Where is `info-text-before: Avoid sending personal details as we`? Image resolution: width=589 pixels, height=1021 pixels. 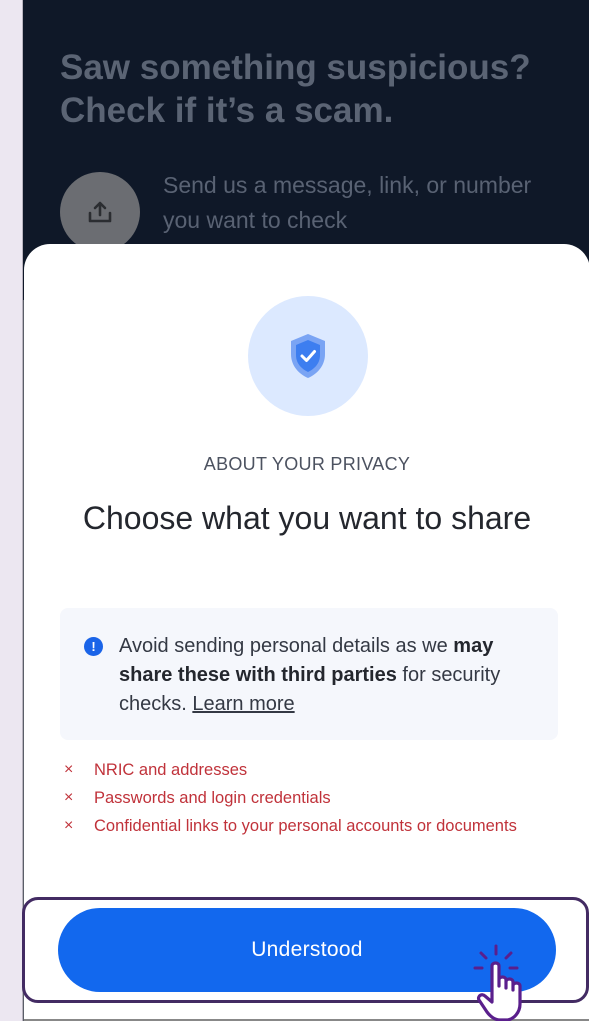
info-text-before: Avoid sending personal details as we is located at coordinates (286, 646).